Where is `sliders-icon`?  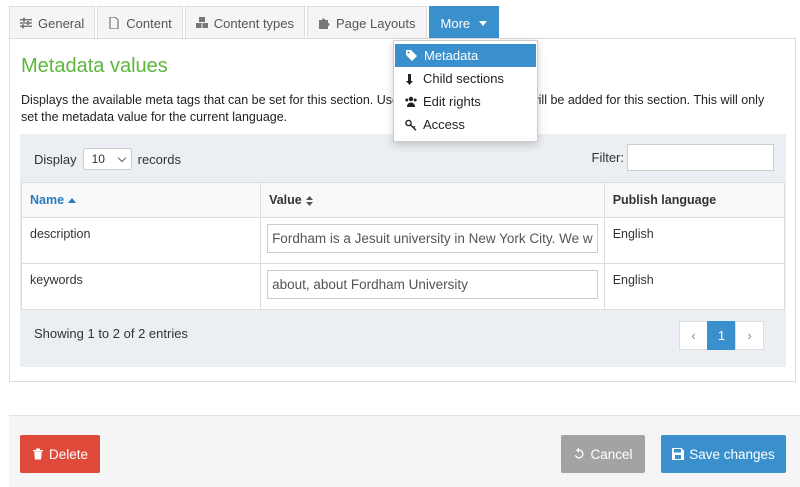 sliders-icon is located at coordinates (26, 23).